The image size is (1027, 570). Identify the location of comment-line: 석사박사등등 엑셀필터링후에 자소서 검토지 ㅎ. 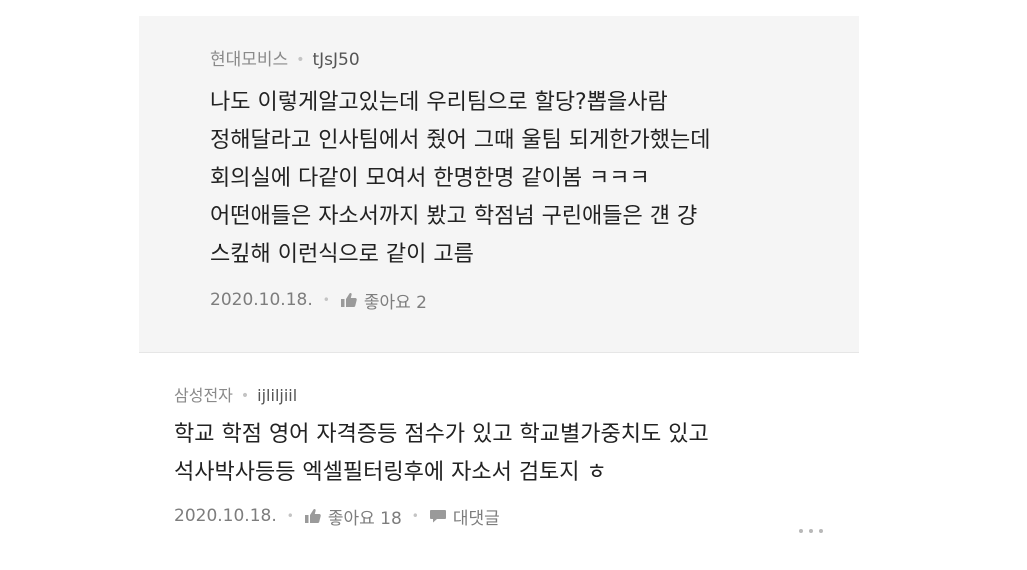
(390, 472).